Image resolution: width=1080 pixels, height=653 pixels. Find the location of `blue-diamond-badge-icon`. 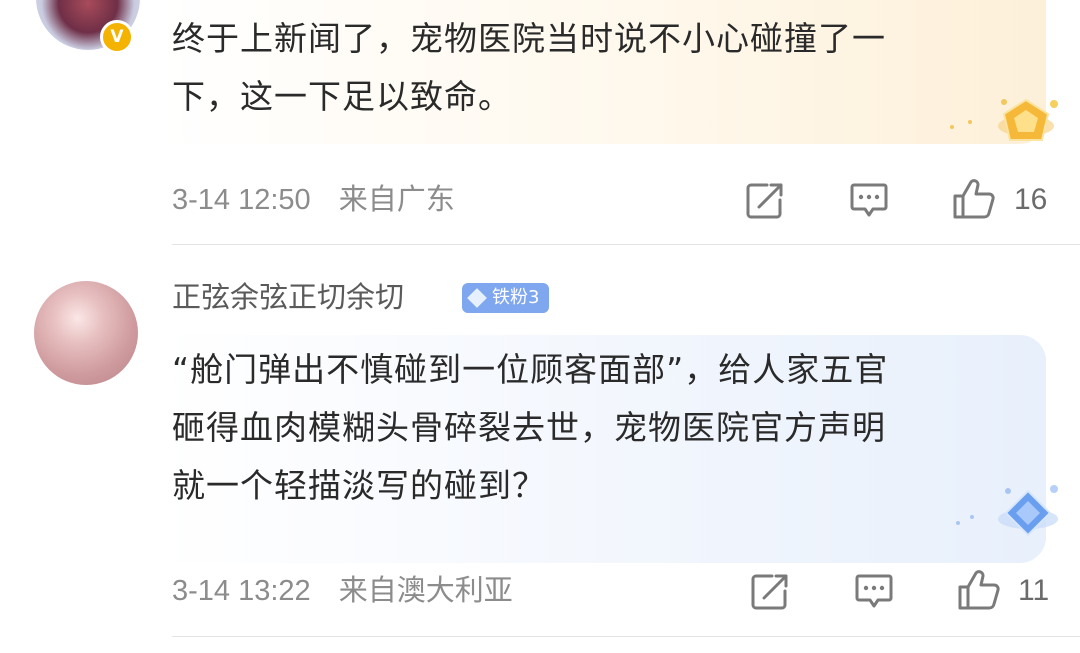

blue-diamond-badge-icon is located at coordinates (1007, 511).